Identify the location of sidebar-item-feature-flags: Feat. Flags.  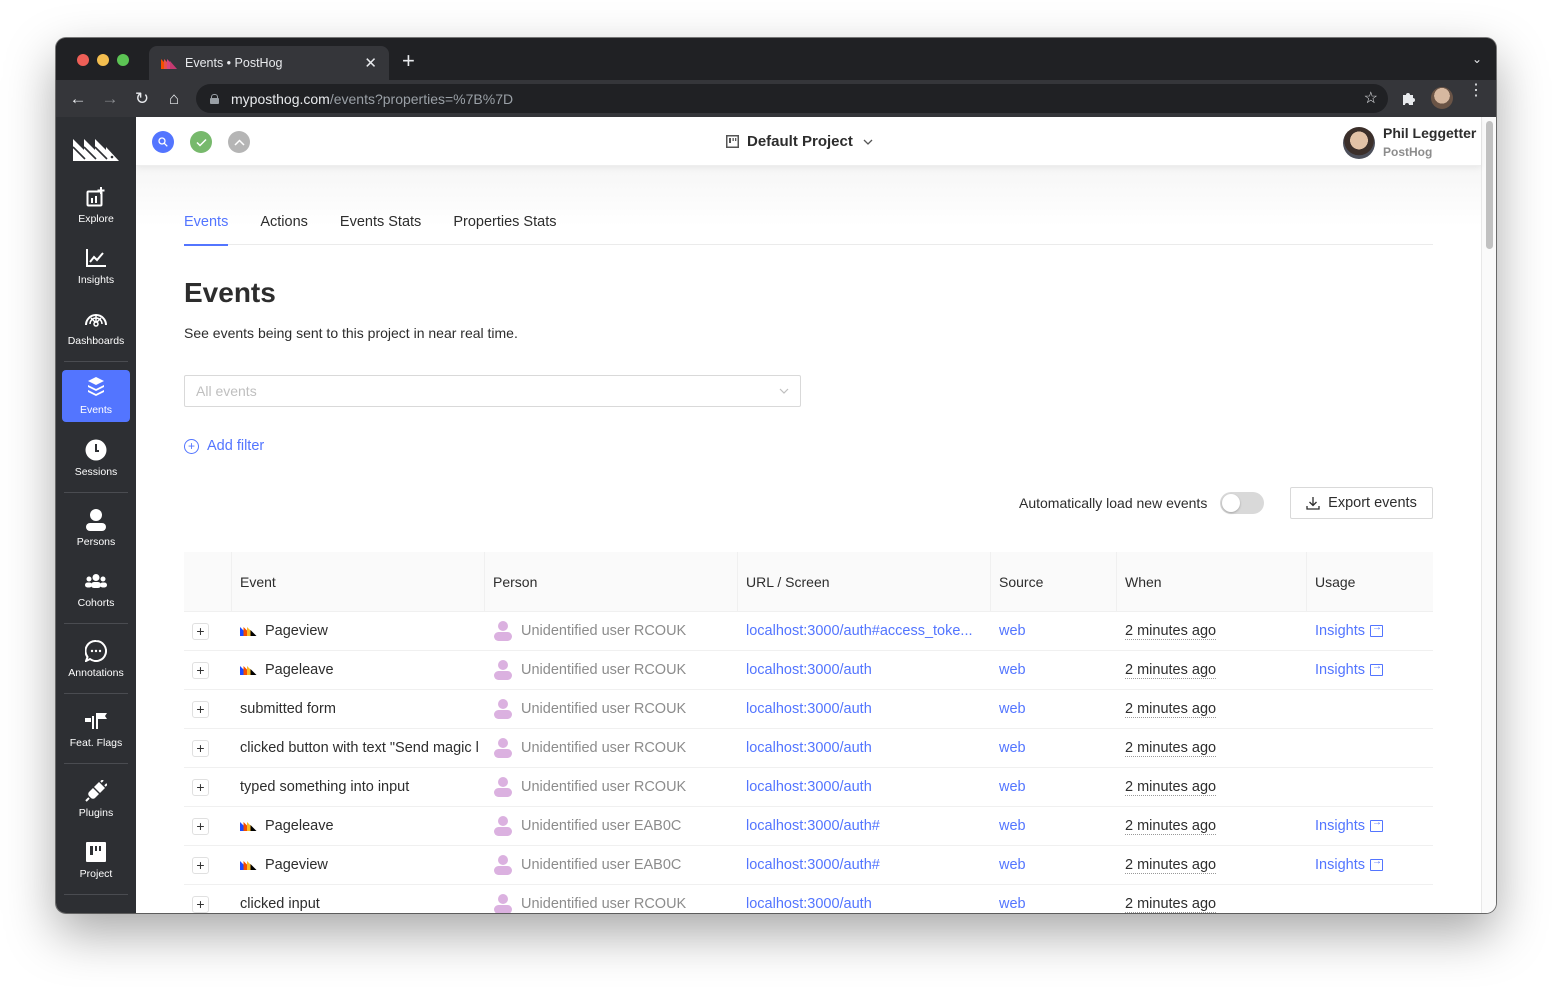
(96, 729).